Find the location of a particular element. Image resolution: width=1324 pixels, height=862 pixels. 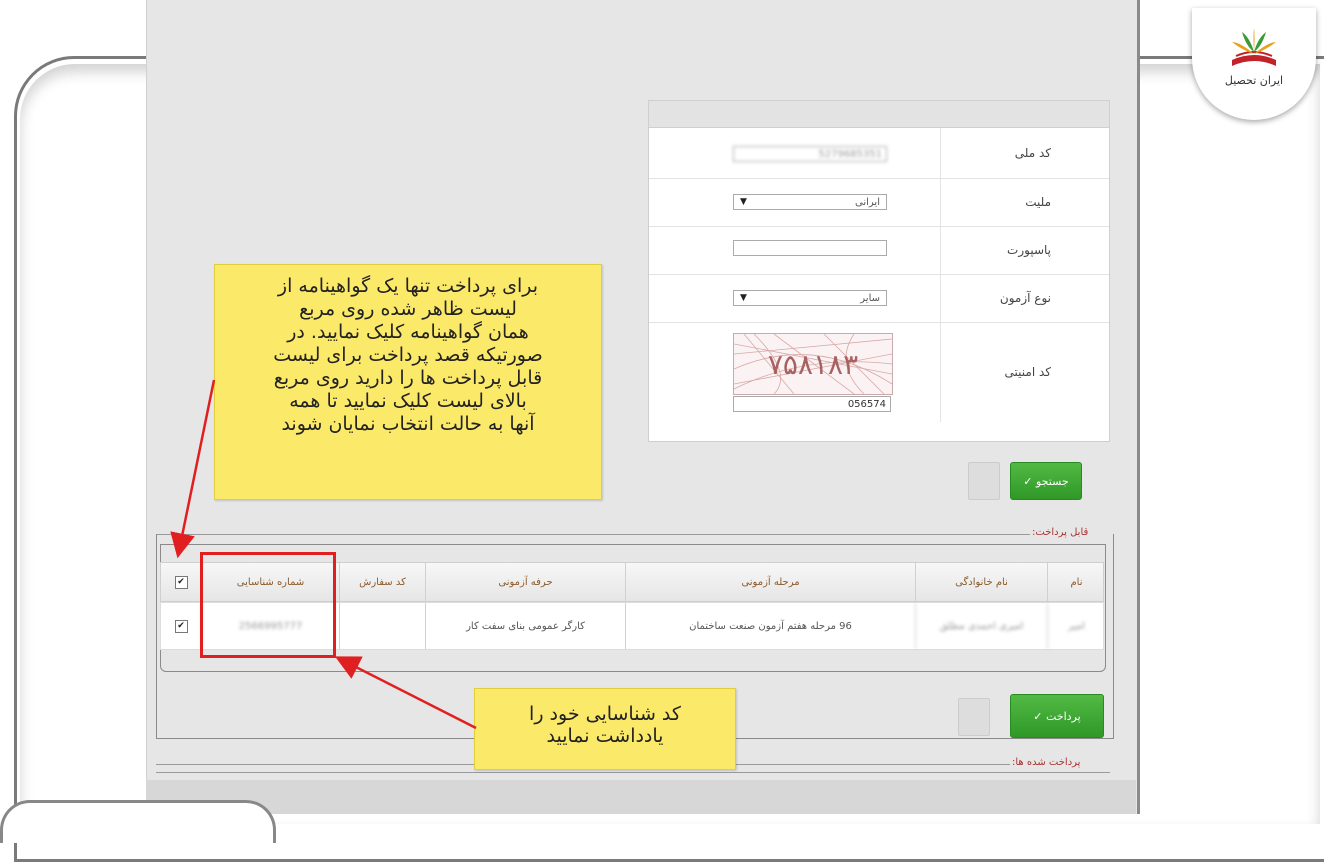

arrow-to-checkbox-icon is located at coordinates (193, 469).